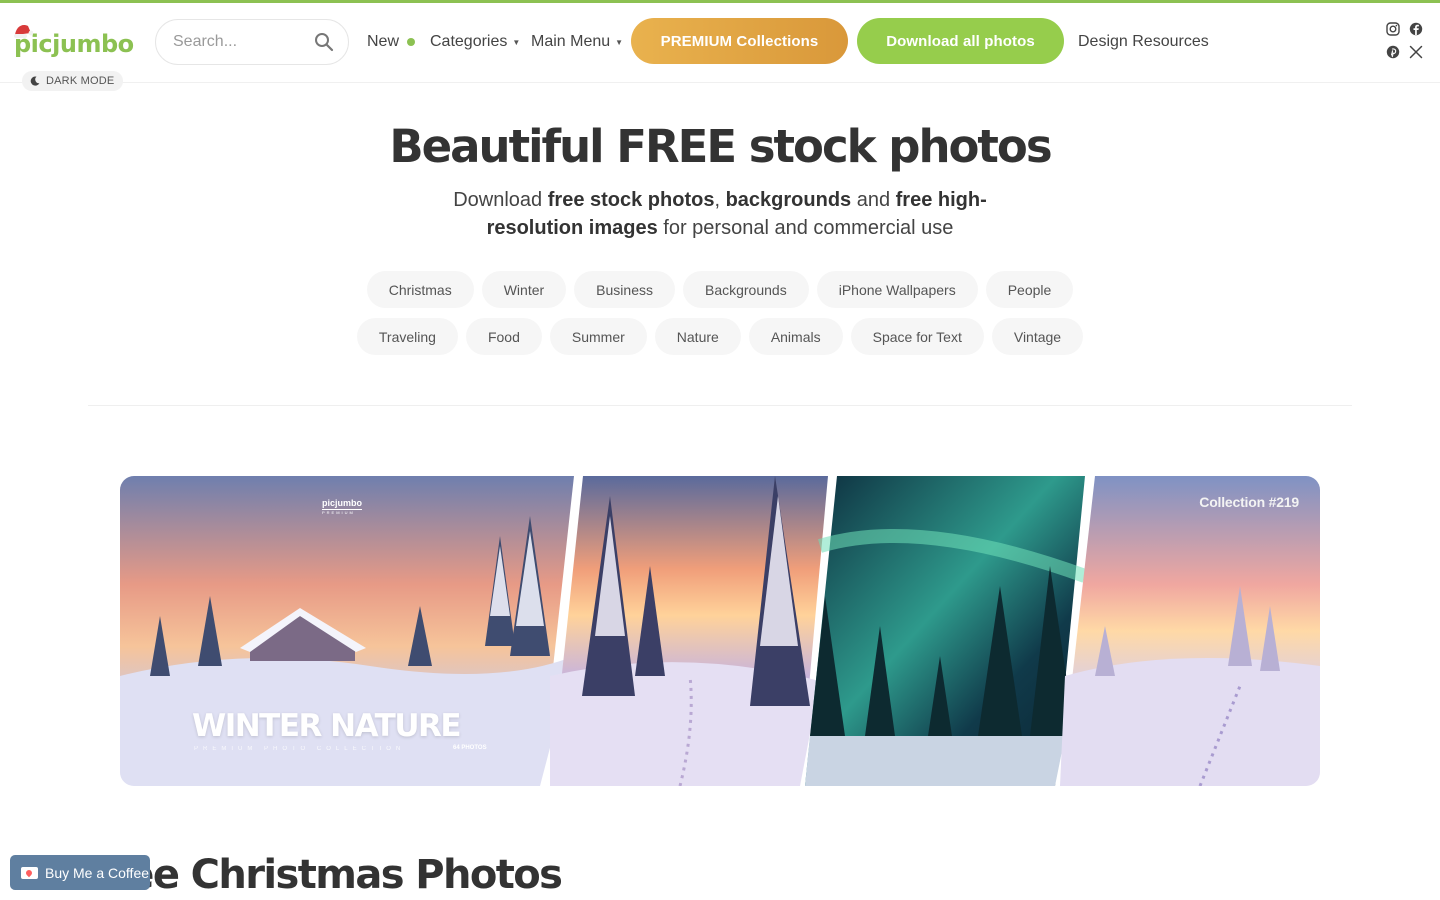 Image resolution: width=1440 pixels, height=900 pixels. Describe the element at coordinates (873, 200) in the screenshot. I see `subtitle-text: and` at that location.